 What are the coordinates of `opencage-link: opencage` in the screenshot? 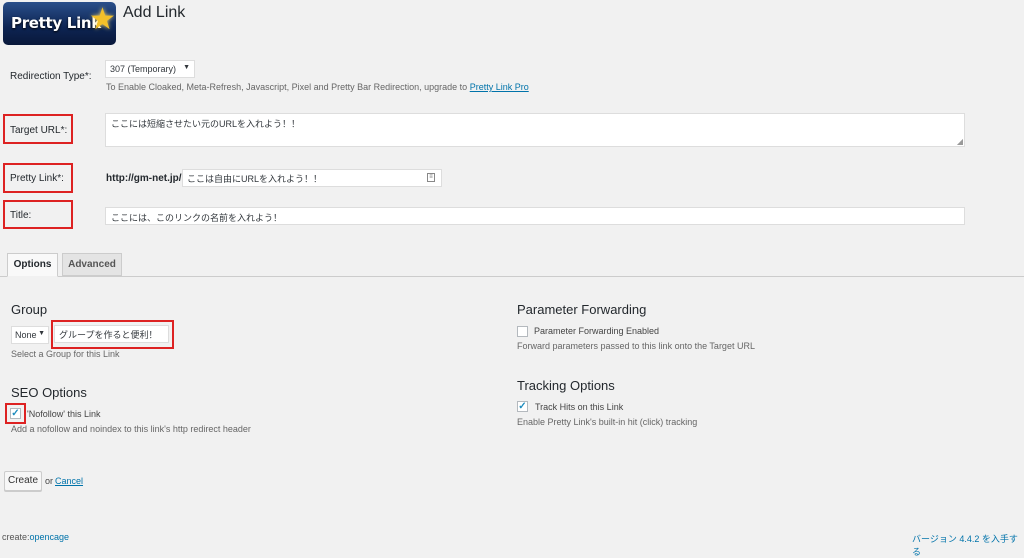 It's located at (50, 537).